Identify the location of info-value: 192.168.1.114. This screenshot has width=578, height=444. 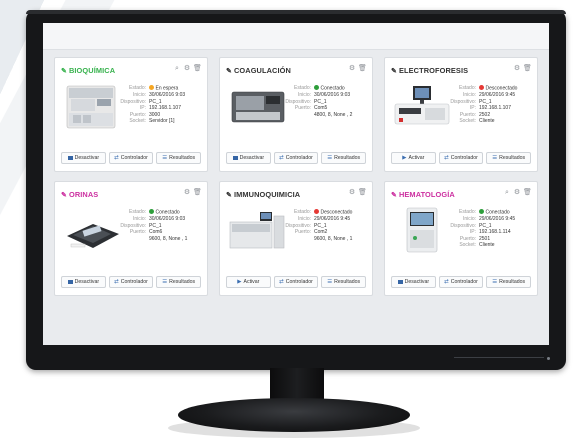
(495, 232).